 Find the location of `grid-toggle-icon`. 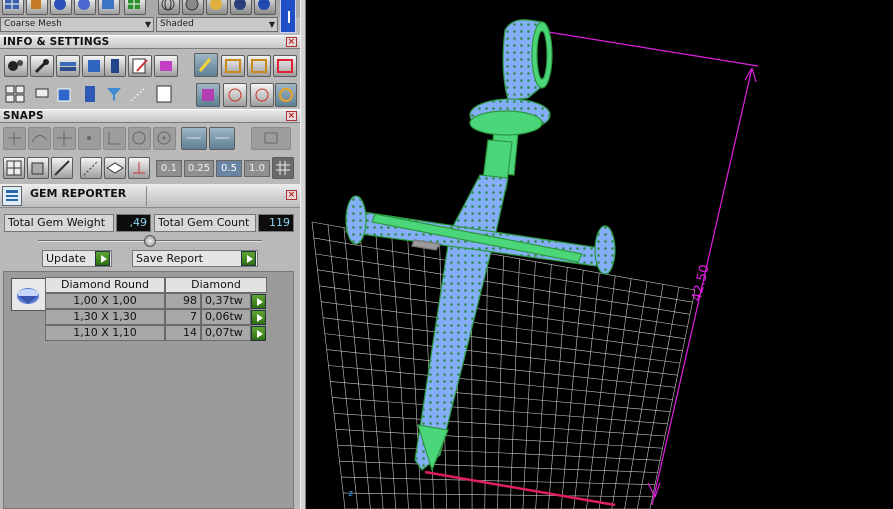

grid-toggle-icon is located at coordinates (283, 168).